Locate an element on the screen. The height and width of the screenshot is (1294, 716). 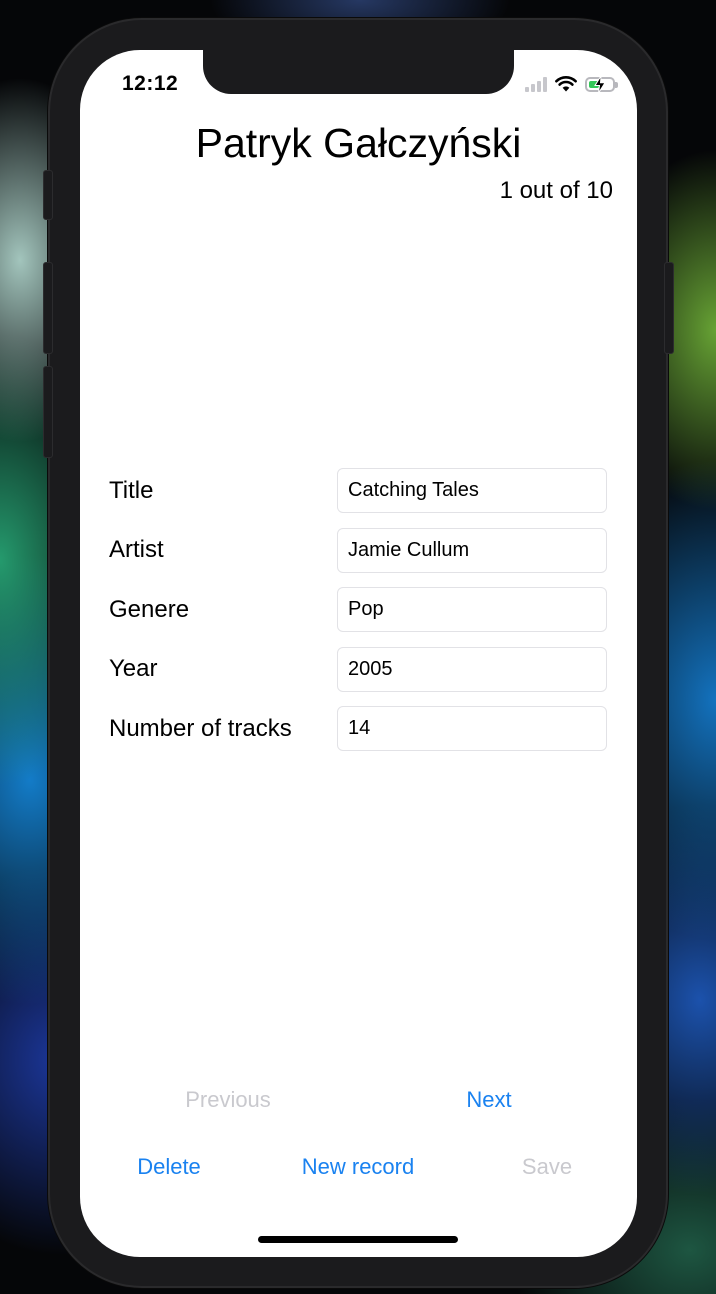
wifi-icon is located at coordinates (566, 84).